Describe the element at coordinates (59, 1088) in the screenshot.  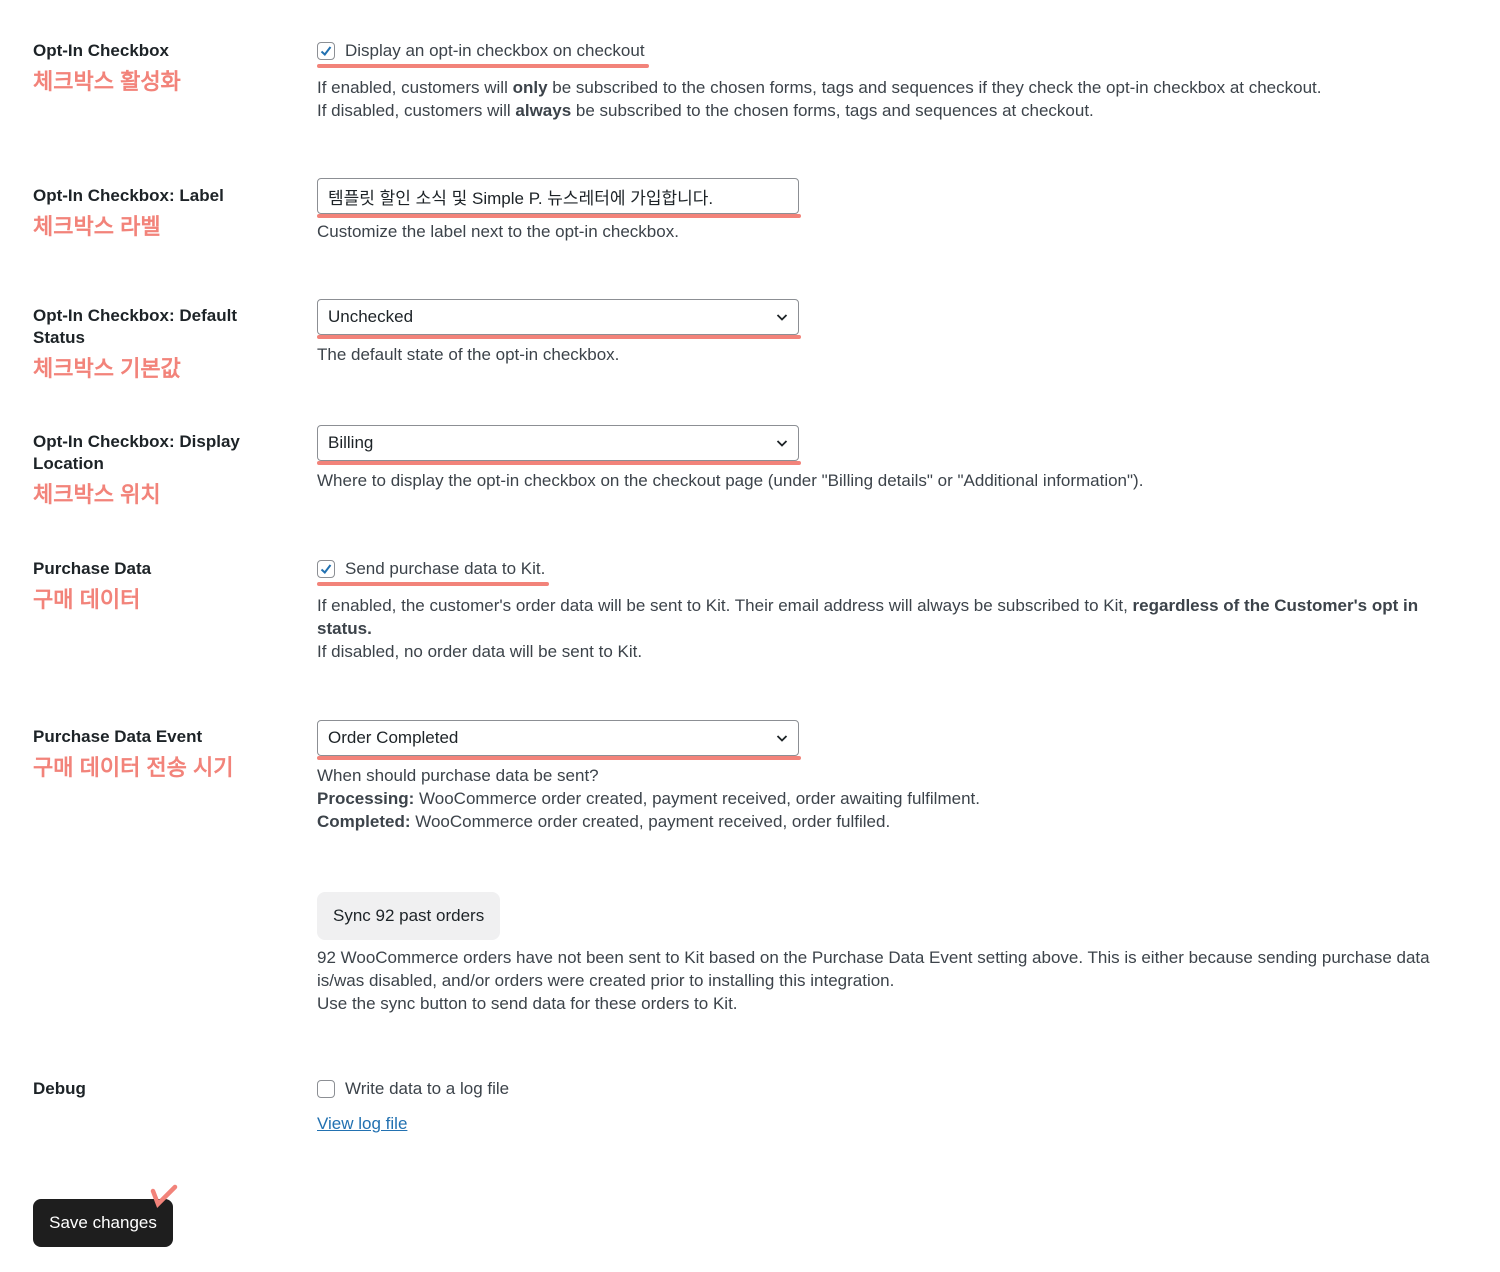
I see `setting-label: Debug` at that location.